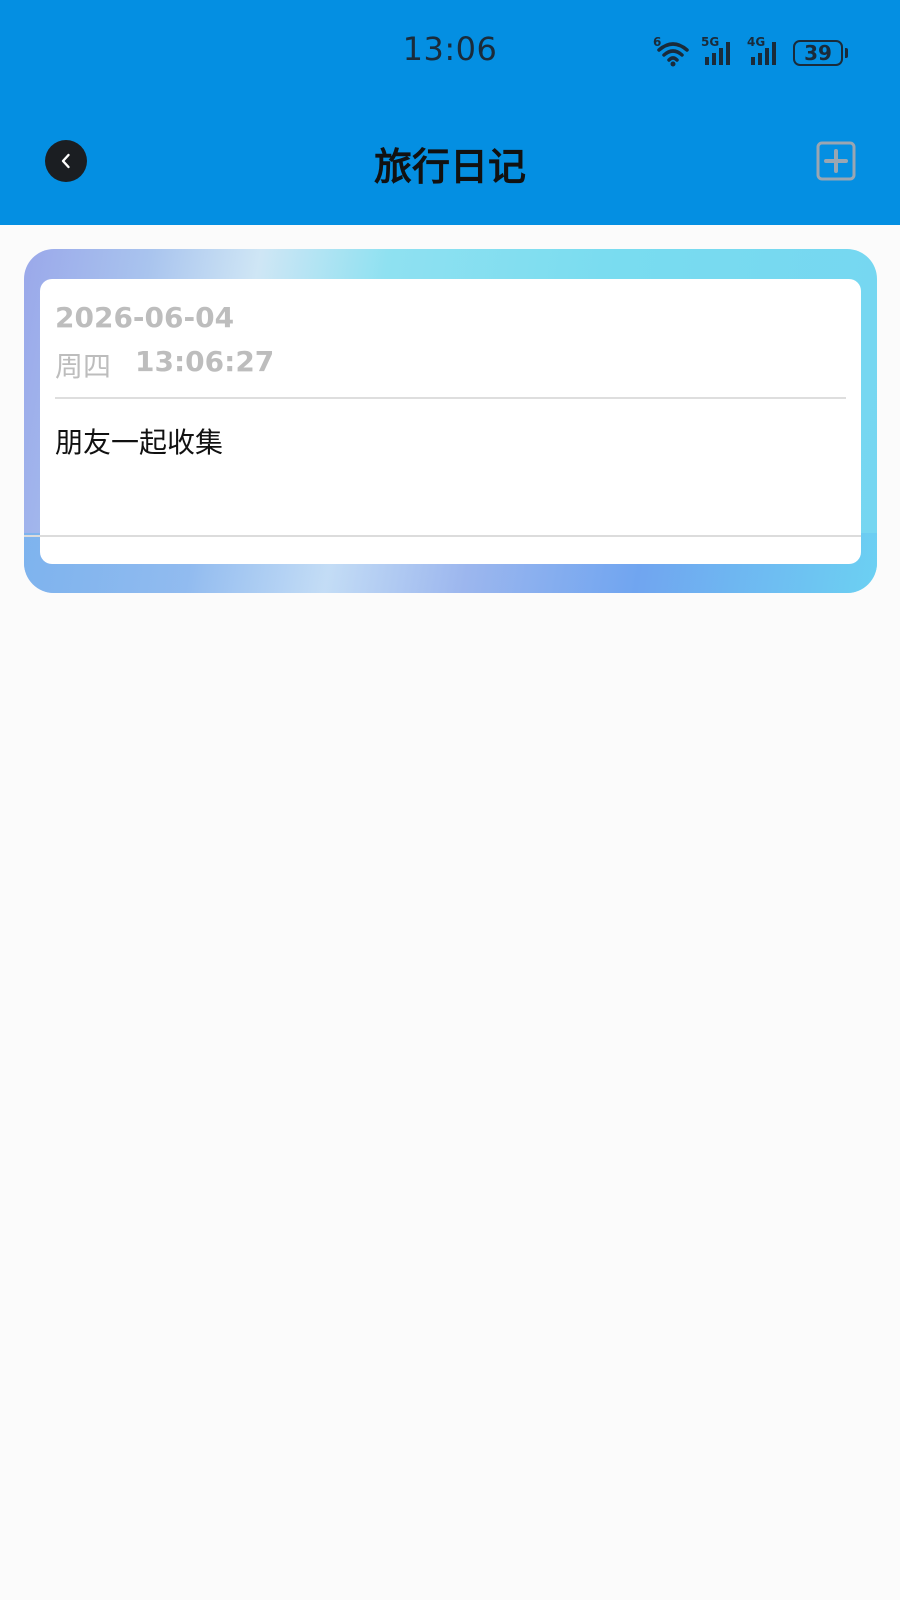 Image resolution: width=900 pixels, height=1600 pixels. I want to click on wifi-badge: 6, so click(657, 42).